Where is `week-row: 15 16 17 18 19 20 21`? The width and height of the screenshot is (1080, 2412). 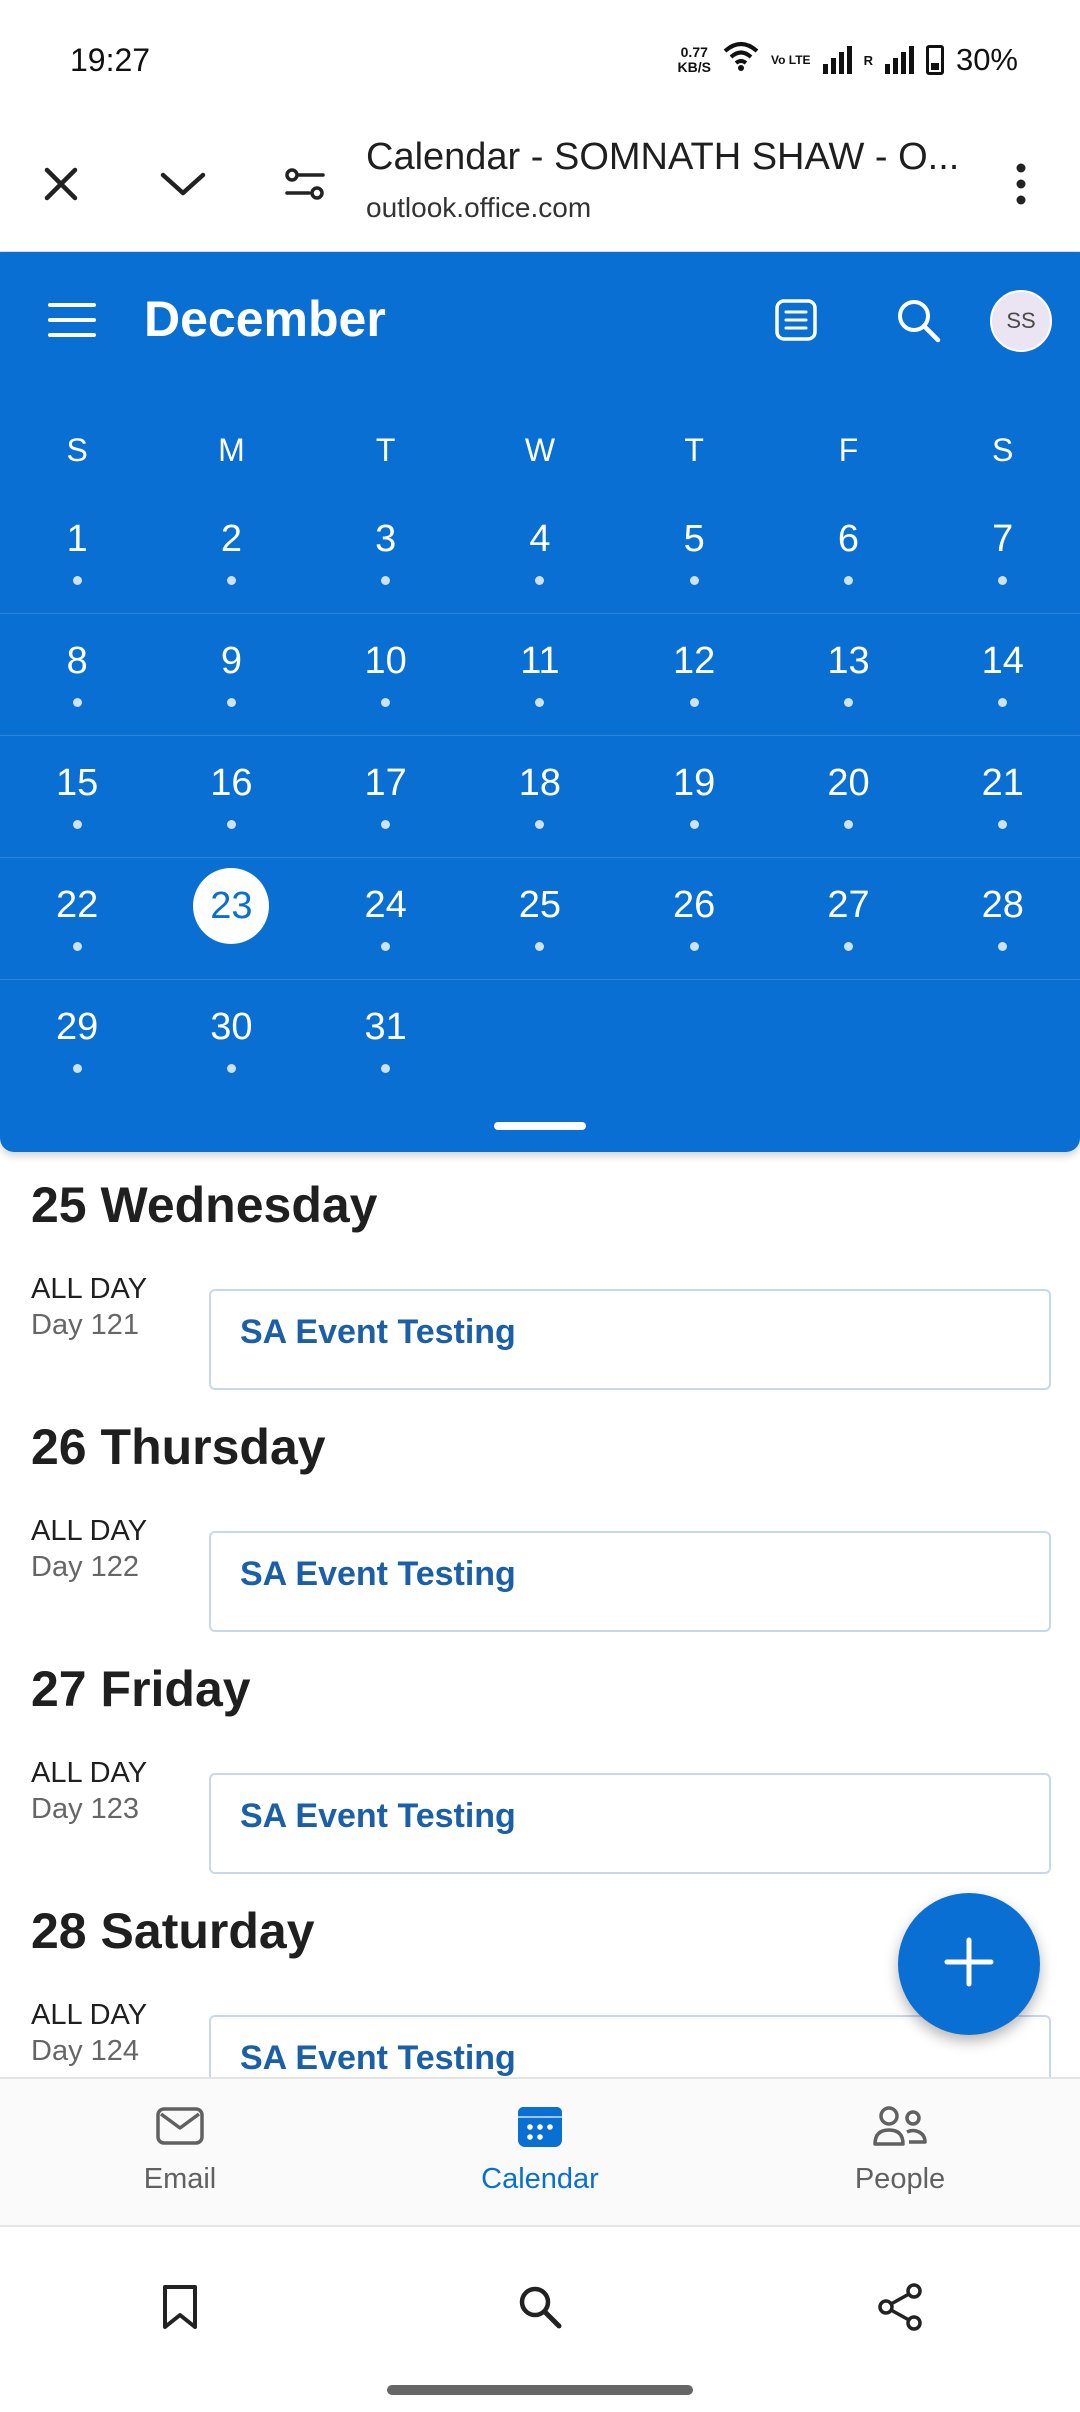 week-row: 15 16 17 18 19 20 21 is located at coordinates (540, 797).